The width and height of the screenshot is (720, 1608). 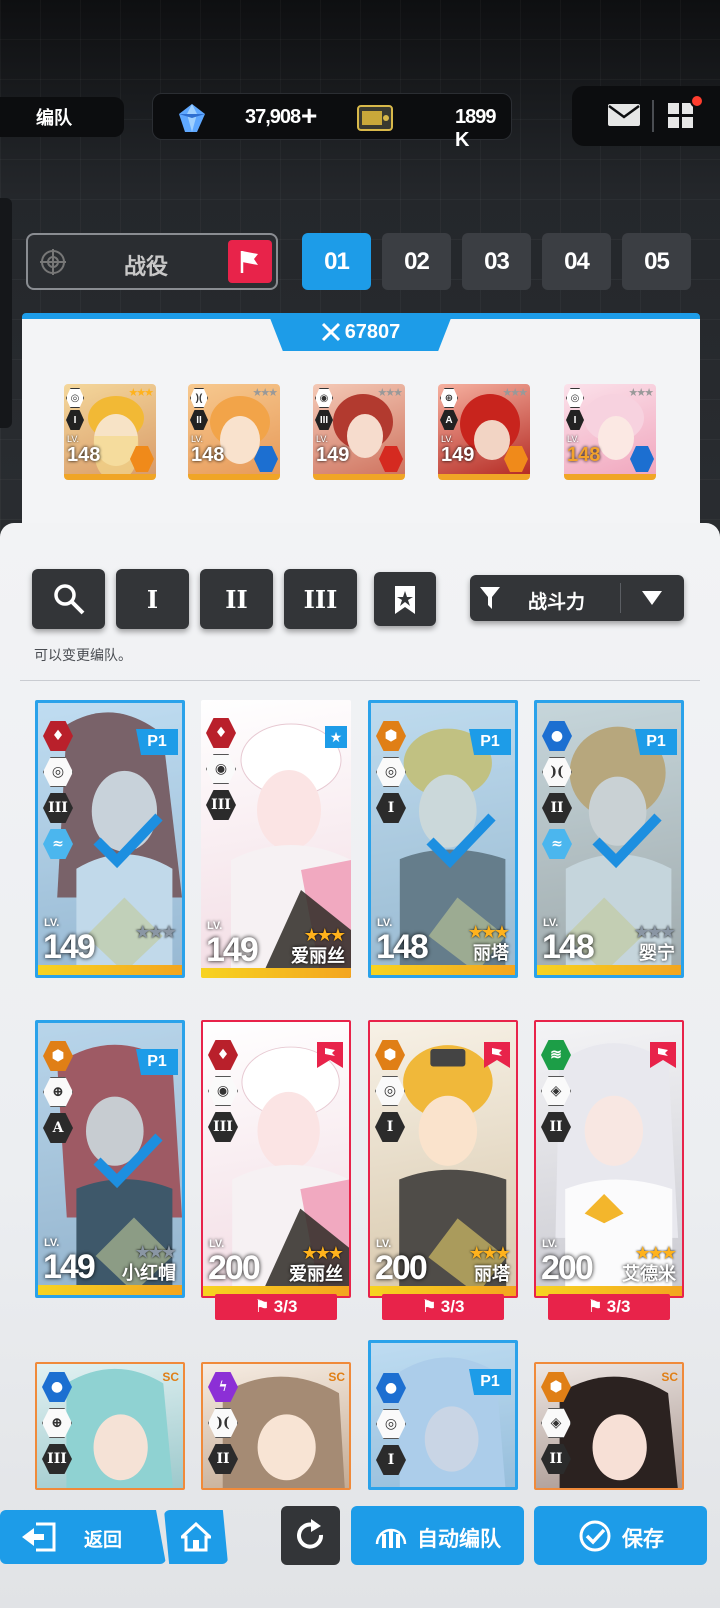 What do you see at coordinates (103, 1540) in the screenshot?
I see `back-label: 返回` at bounding box center [103, 1540].